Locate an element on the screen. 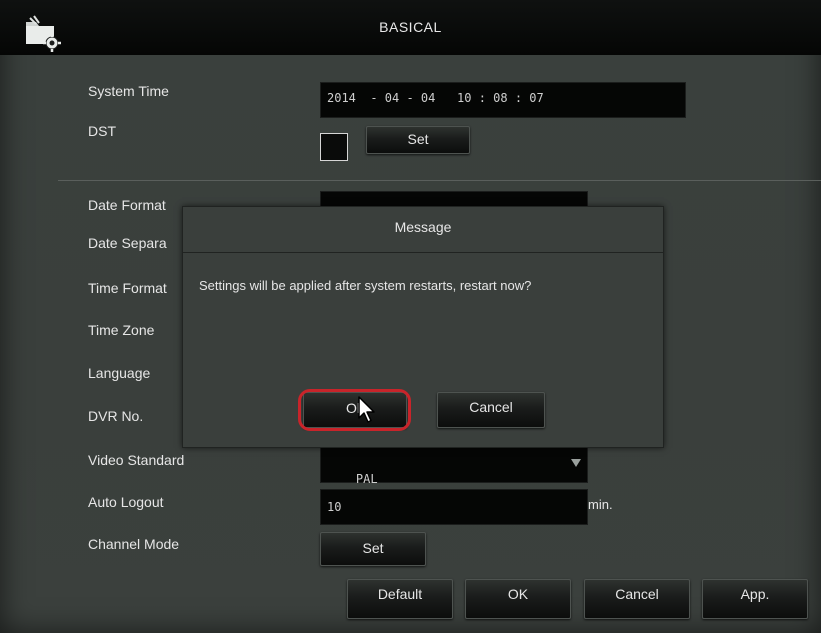  auto-logout-input: 10 is located at coordinates (454, 507).